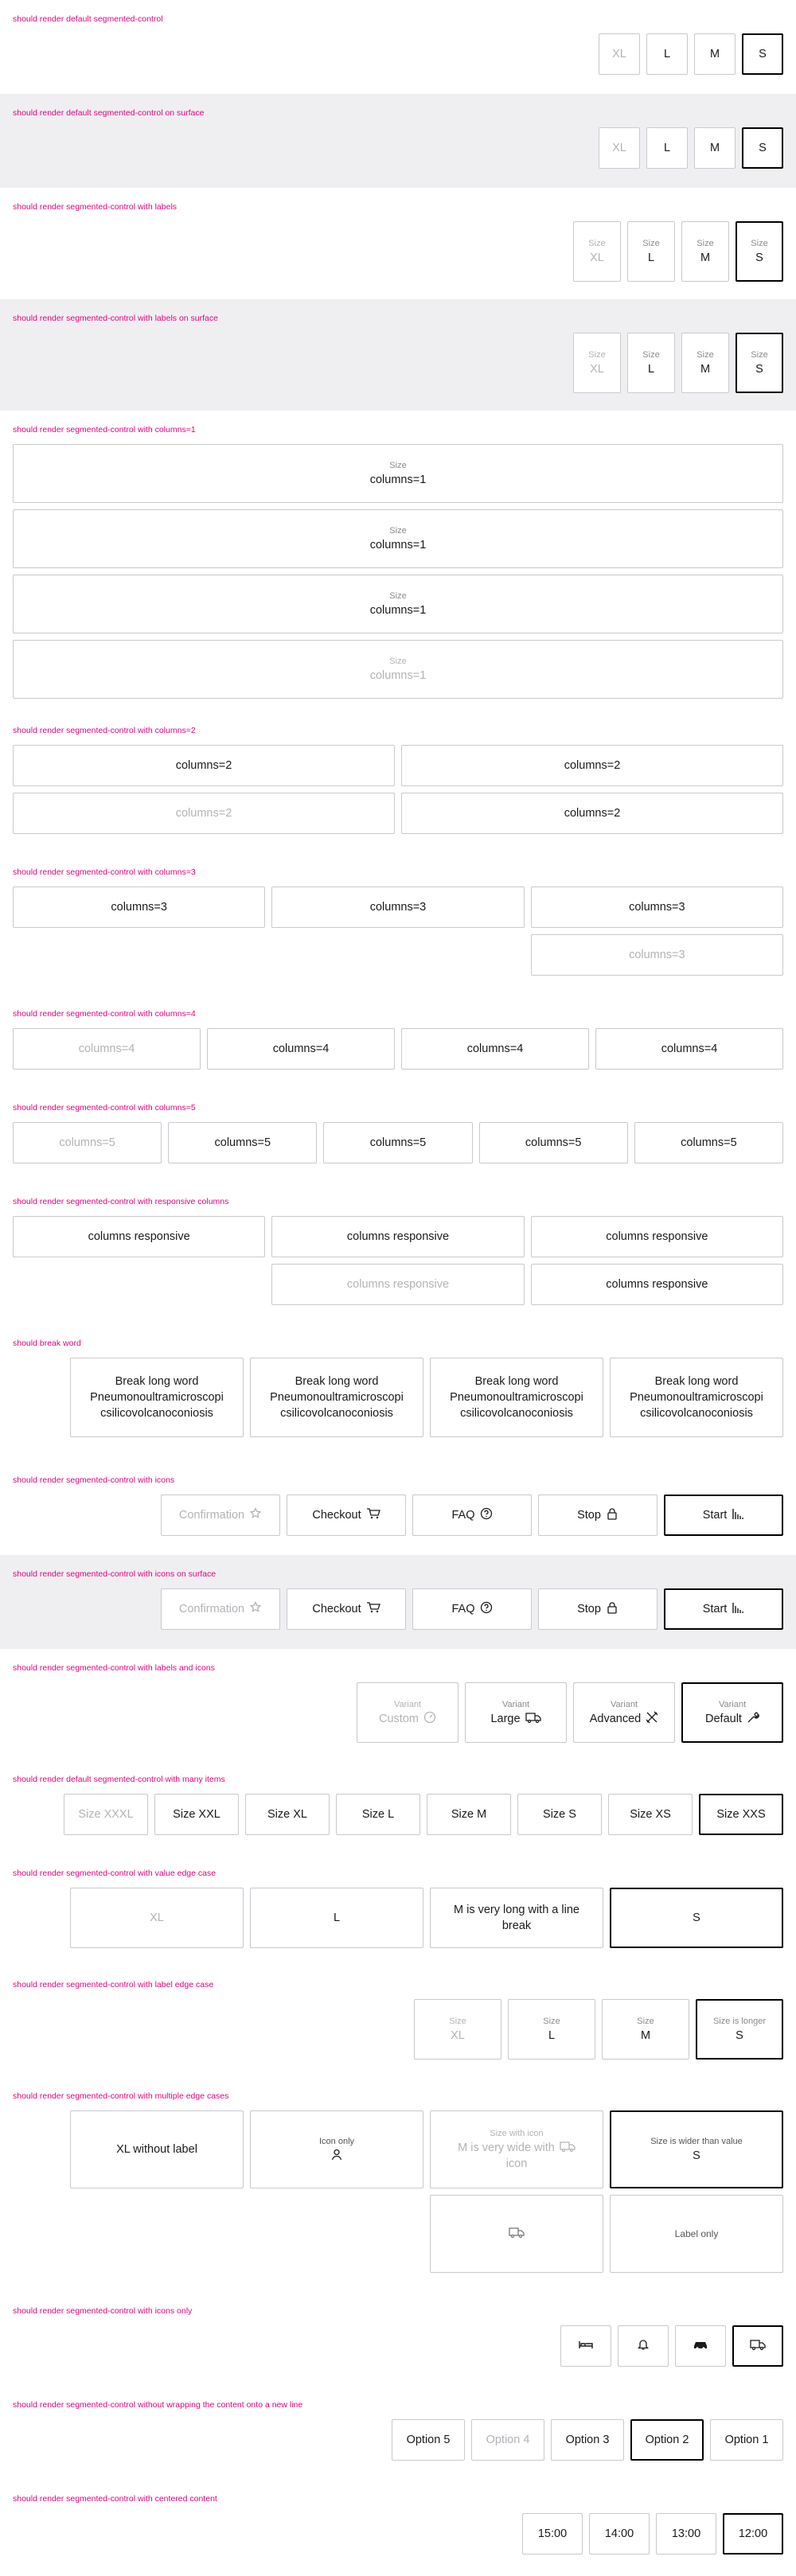 The height and width of the screenshot is (2576, 796). Describe the element at coordinates (624, 1712) in the screenshot. I see `segment-advanced: Variant Advanced` at that location.